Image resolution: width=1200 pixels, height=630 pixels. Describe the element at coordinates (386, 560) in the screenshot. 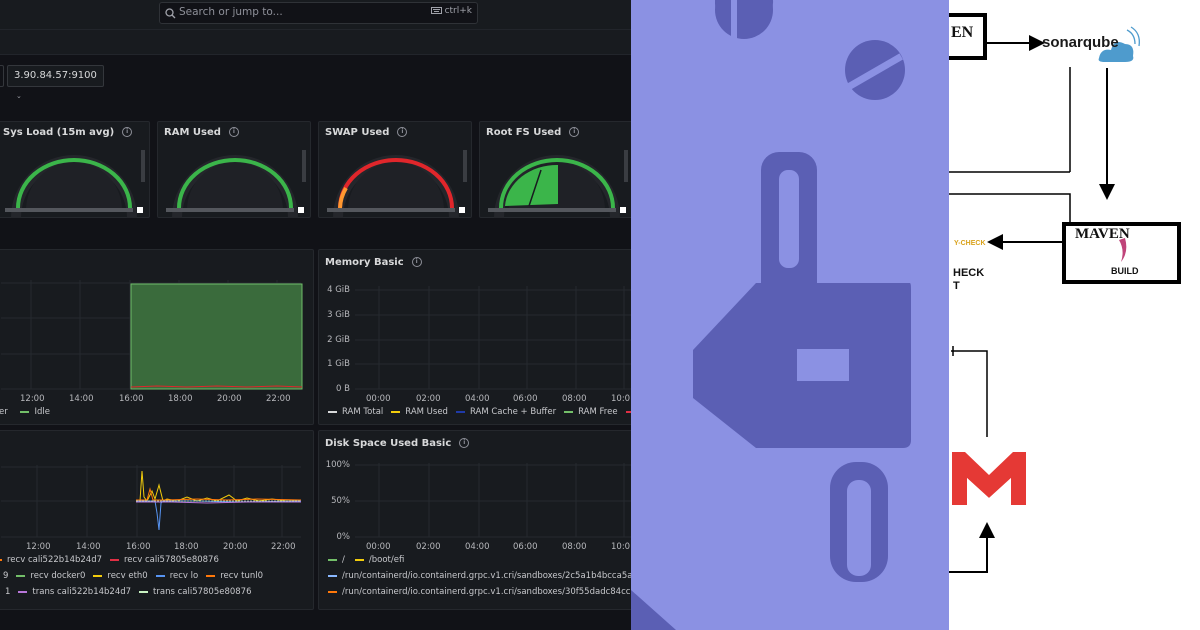

I see `legend-label: /boot/efi` at that location.